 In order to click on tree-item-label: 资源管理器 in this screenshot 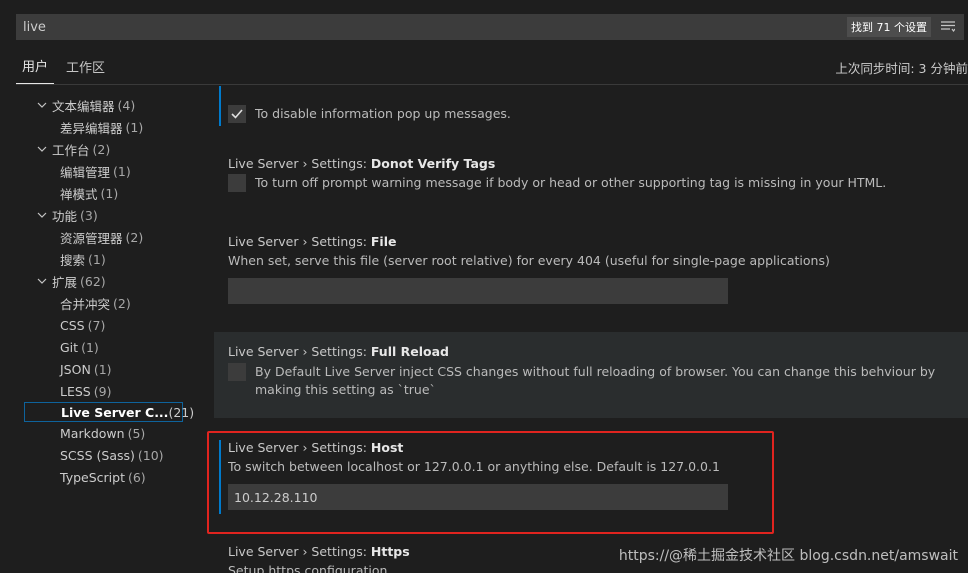, I will do `click(91, 238)`.